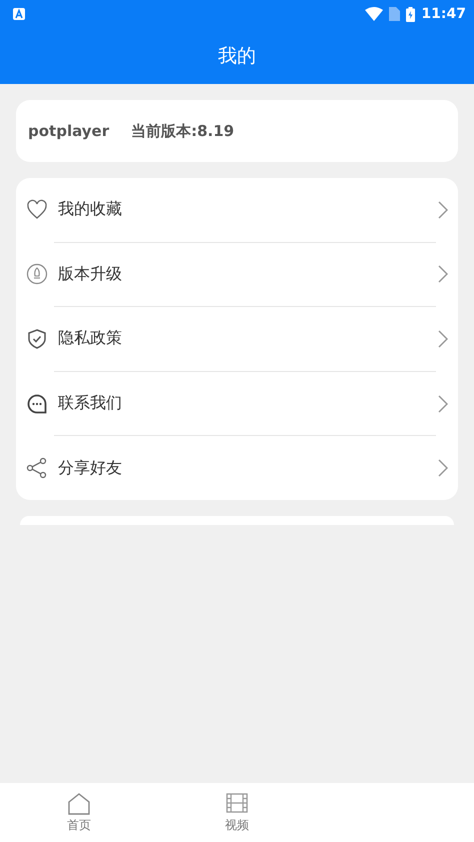 This screenshot has width=474, height=842. I want to click on page-title: 我的, so click(237, 56).